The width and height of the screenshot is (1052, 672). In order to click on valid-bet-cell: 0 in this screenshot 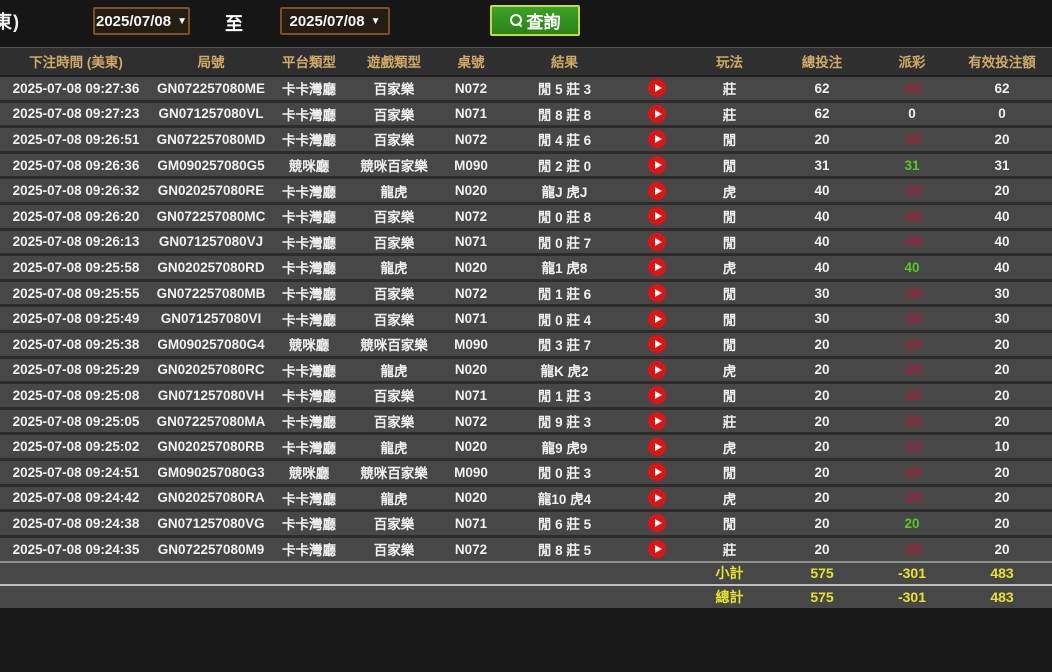, I will do `click(1002, 115)`.